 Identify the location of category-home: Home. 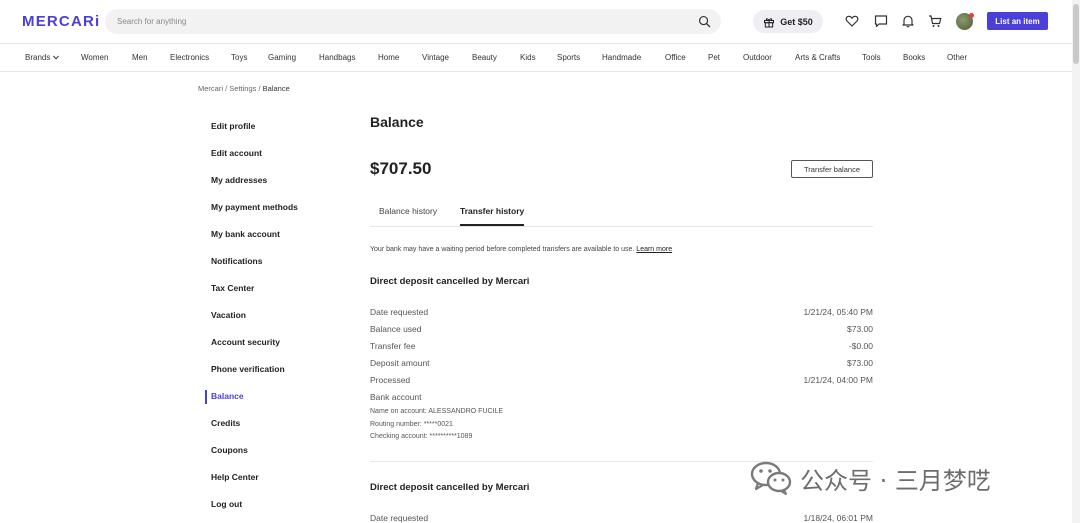
(388, 57).